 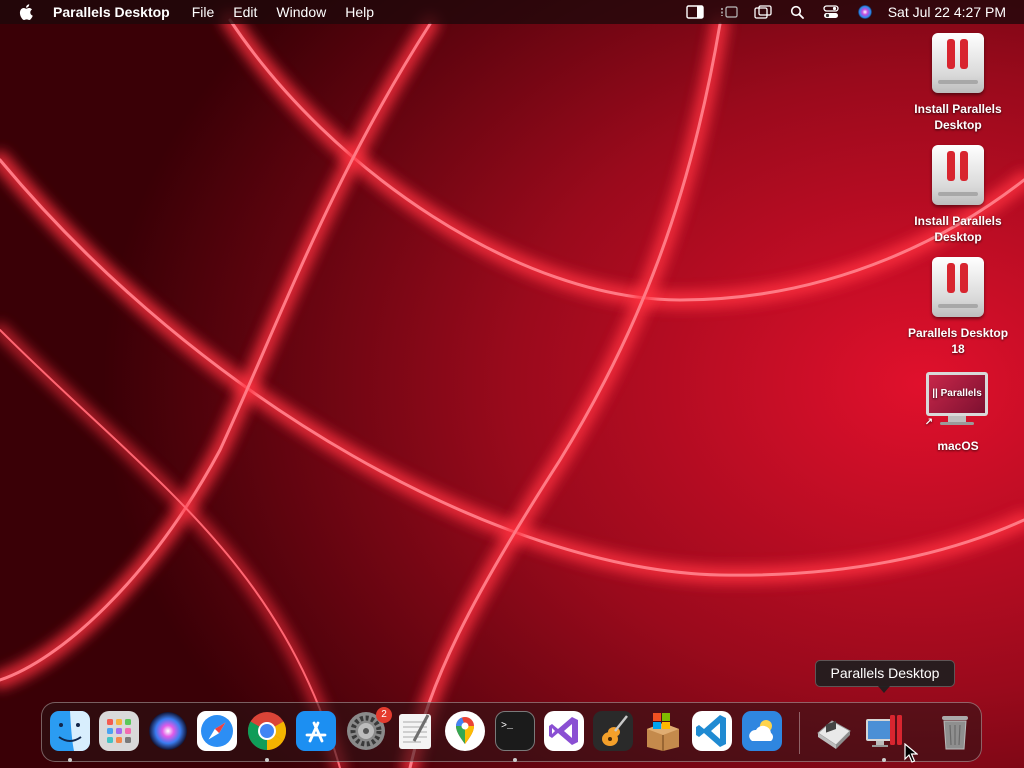 What do you see at coordinates (465, 731) in the screenshot?
I see `google-maps-icon` at bounding box center [465, 731].